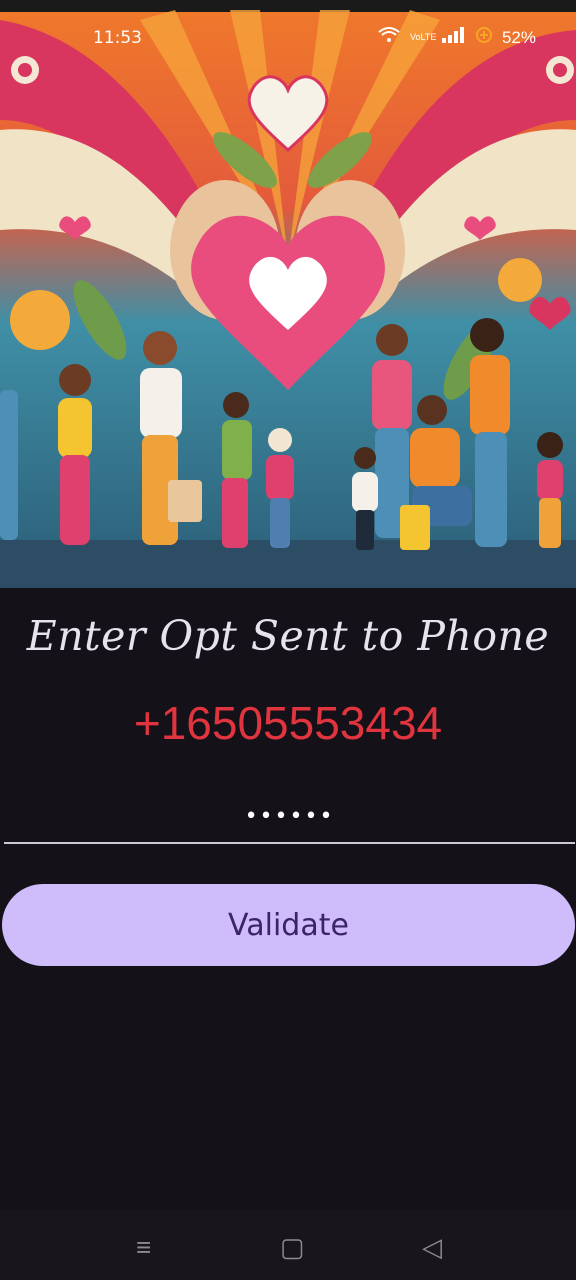 This screenshot has height=1280, width=576. I want to click on otp-title: Enter Opt Sent to Phone, so click(288, 636).